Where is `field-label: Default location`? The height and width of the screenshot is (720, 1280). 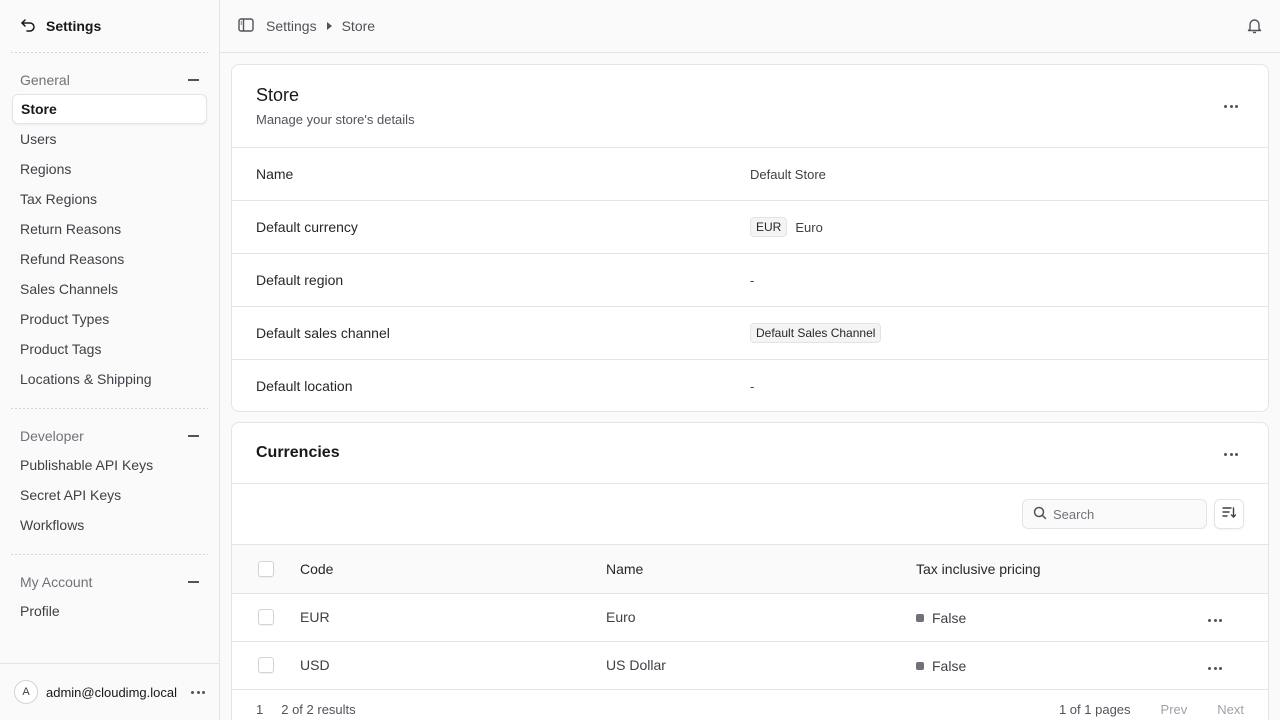 field-label: Default location is located at coordinates (304, 386).